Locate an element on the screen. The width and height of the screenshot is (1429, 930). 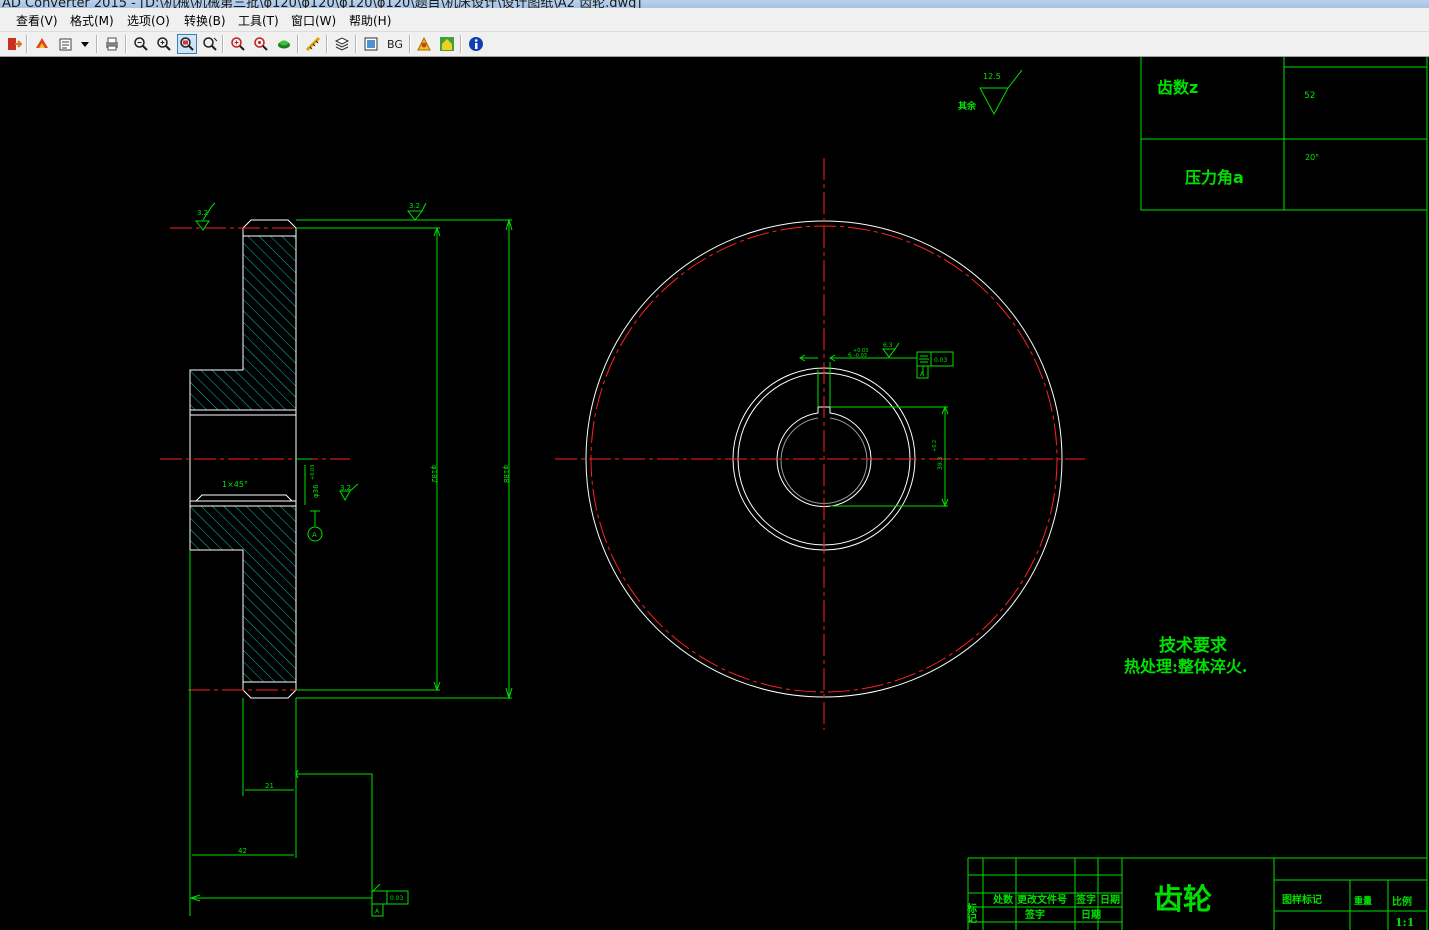
width-total: 42 is located at coordinates (242, 851).